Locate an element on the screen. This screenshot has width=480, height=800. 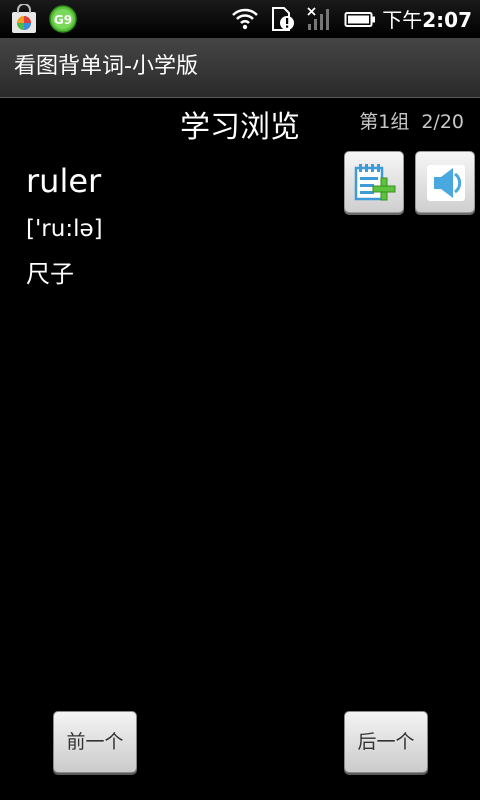
phonetic-text: ['ru:lə] is located at coordinates (64, 229).